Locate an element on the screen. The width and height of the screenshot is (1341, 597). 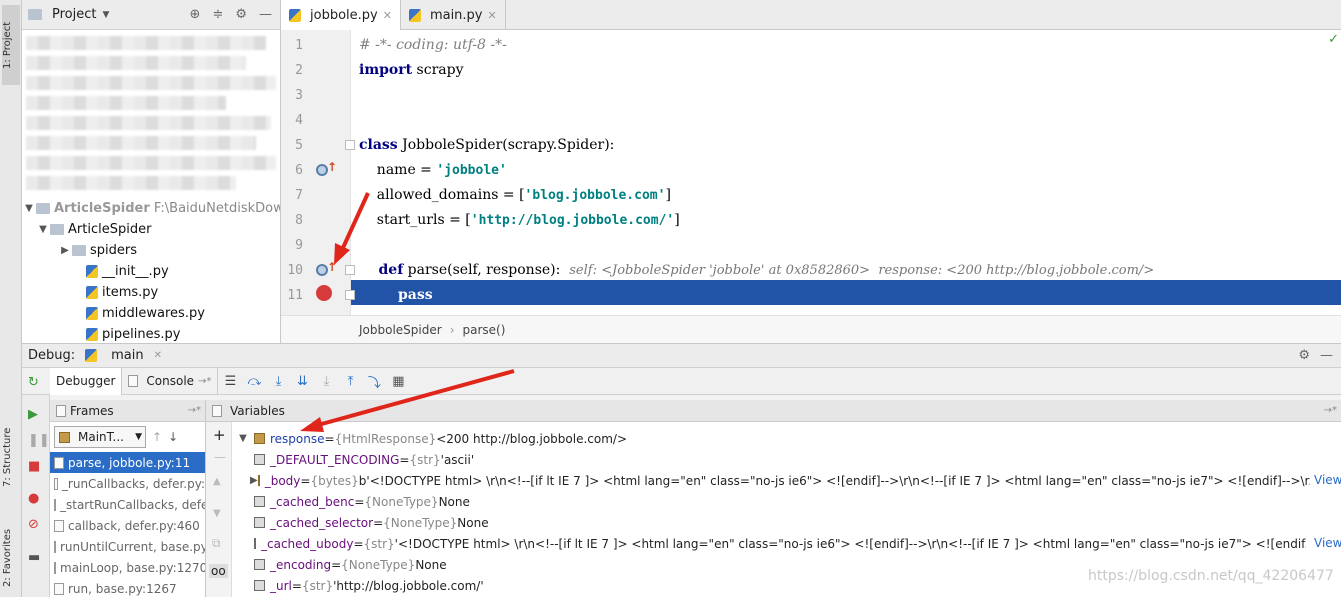
resume-icon: ▶ is located at coordinates (33, 414).